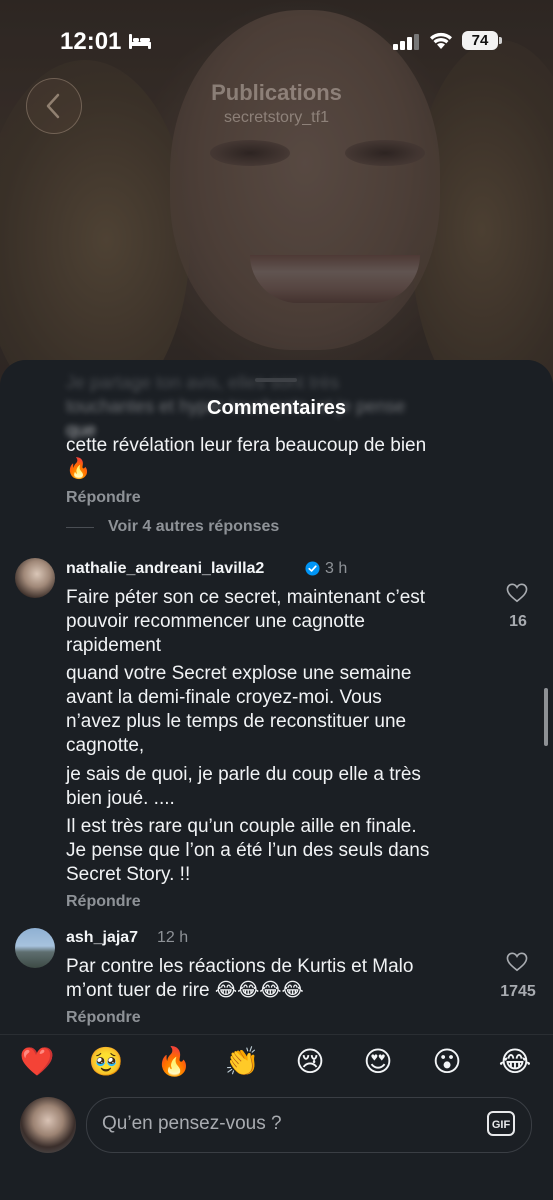  Describe the element at coordinates (276, 92) in the screenshot. I see `page-title: Publications` at that location.